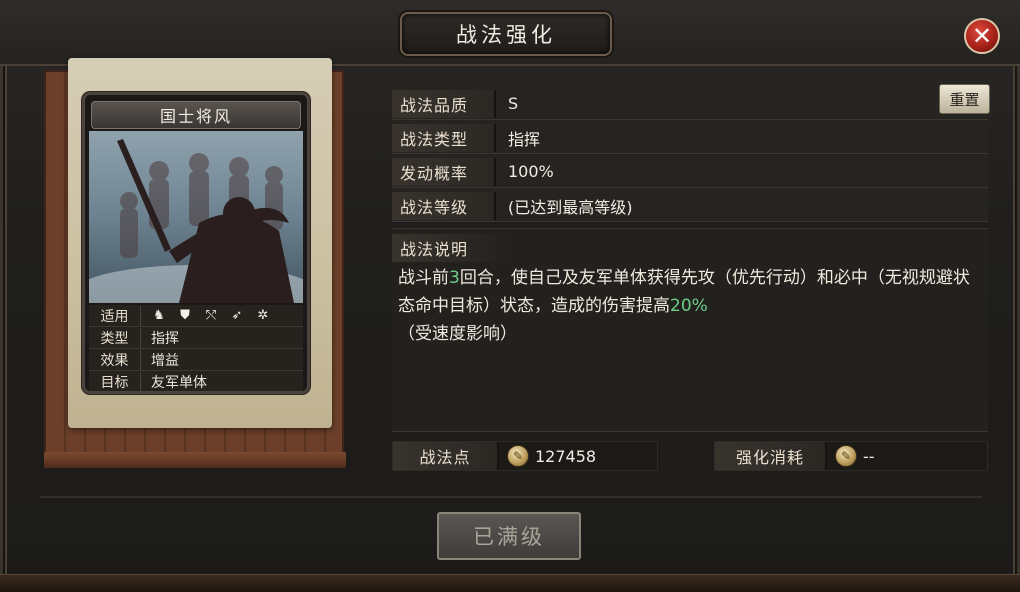 The image size is (1020, 592). What do you see at coordinates (444, 171) in the screenshot?
I see `rate-label: 发动概率` at bounding box center [444, 171].